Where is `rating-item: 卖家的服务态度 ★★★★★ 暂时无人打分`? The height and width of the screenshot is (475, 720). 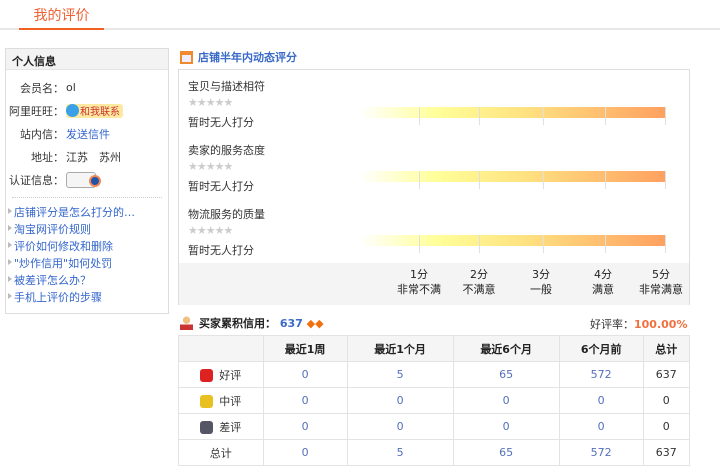
rating-item: 卖家的服务态度 ★★★★★ 暂时无人打分 is located at coordinates (226, 168).